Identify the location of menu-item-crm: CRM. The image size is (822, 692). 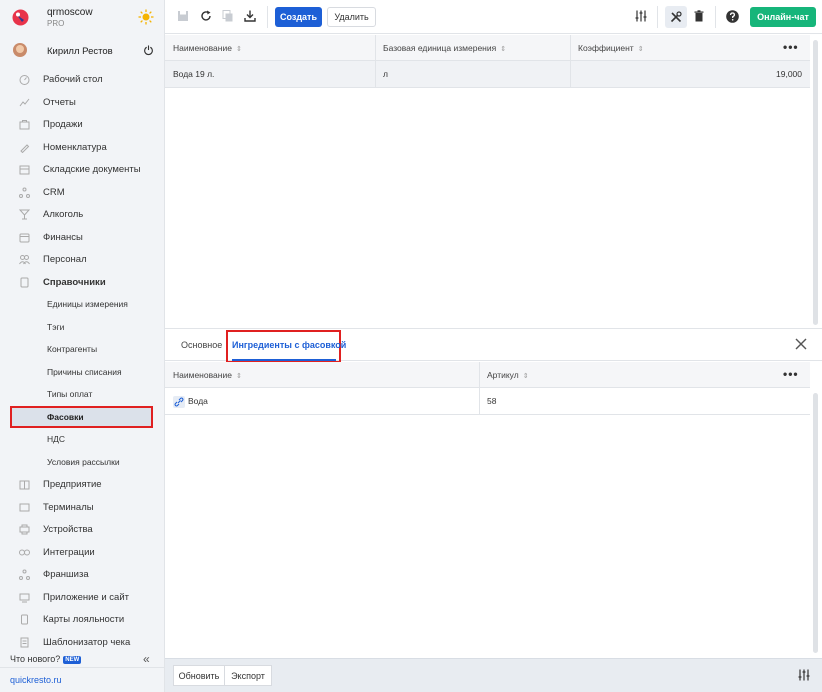
(82, 192).